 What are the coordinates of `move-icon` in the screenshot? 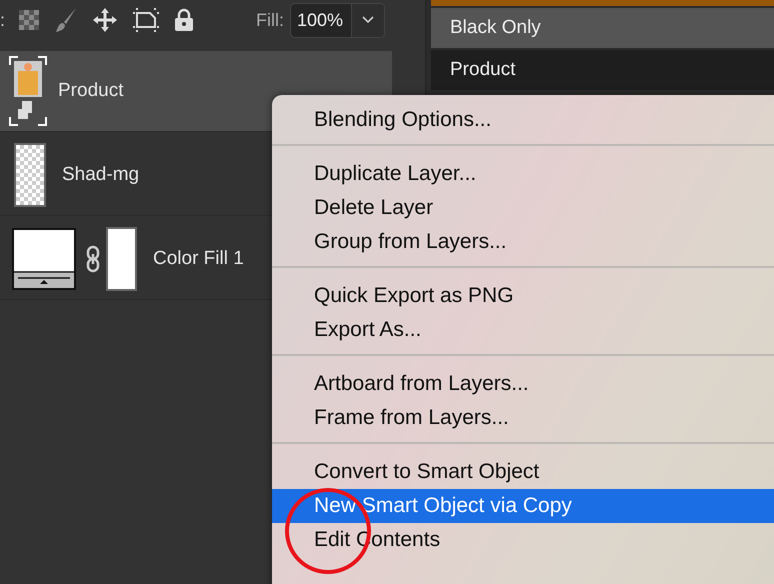 It's located at (105, 20).